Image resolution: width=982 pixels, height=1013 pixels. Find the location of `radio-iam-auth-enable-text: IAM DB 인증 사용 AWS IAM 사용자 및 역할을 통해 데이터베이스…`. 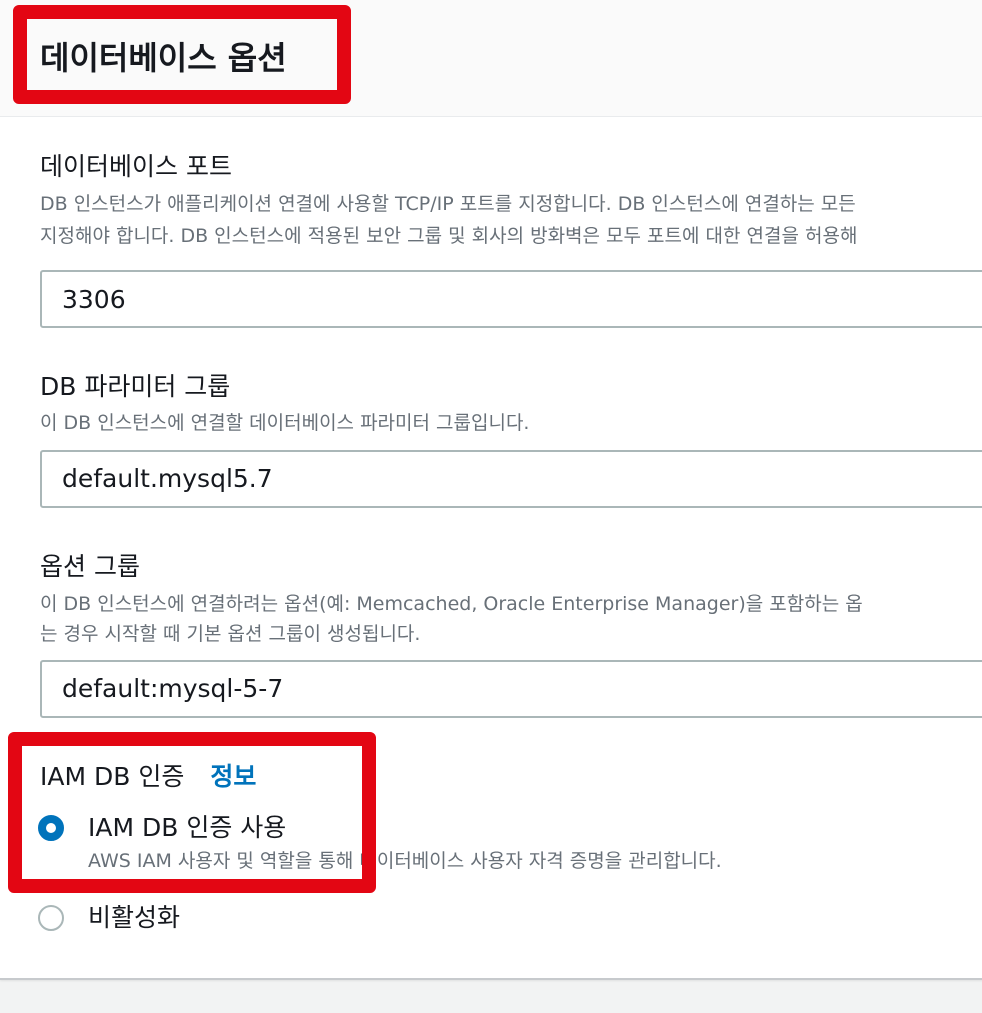

radio-iam-auth-enable-text: IAM DB 인증 사용 AWS IAM 사용자 및 역할을 통해 데이터베이스… is located at coordinates (405, 844).